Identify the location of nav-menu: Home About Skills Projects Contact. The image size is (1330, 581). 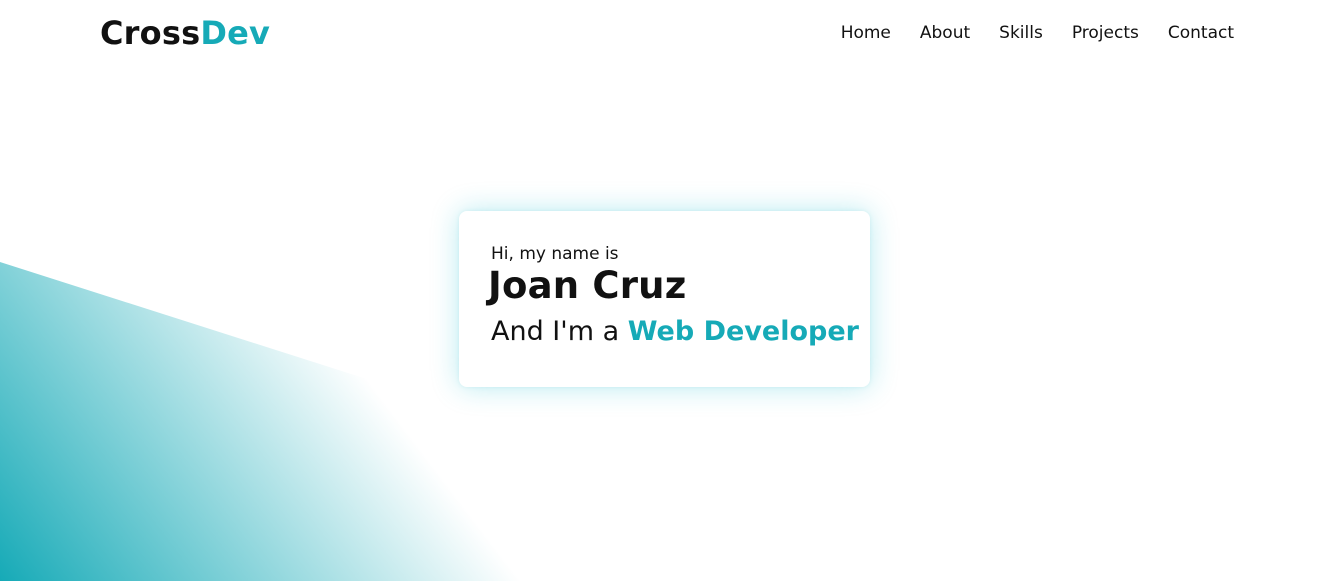
(1037, 33).